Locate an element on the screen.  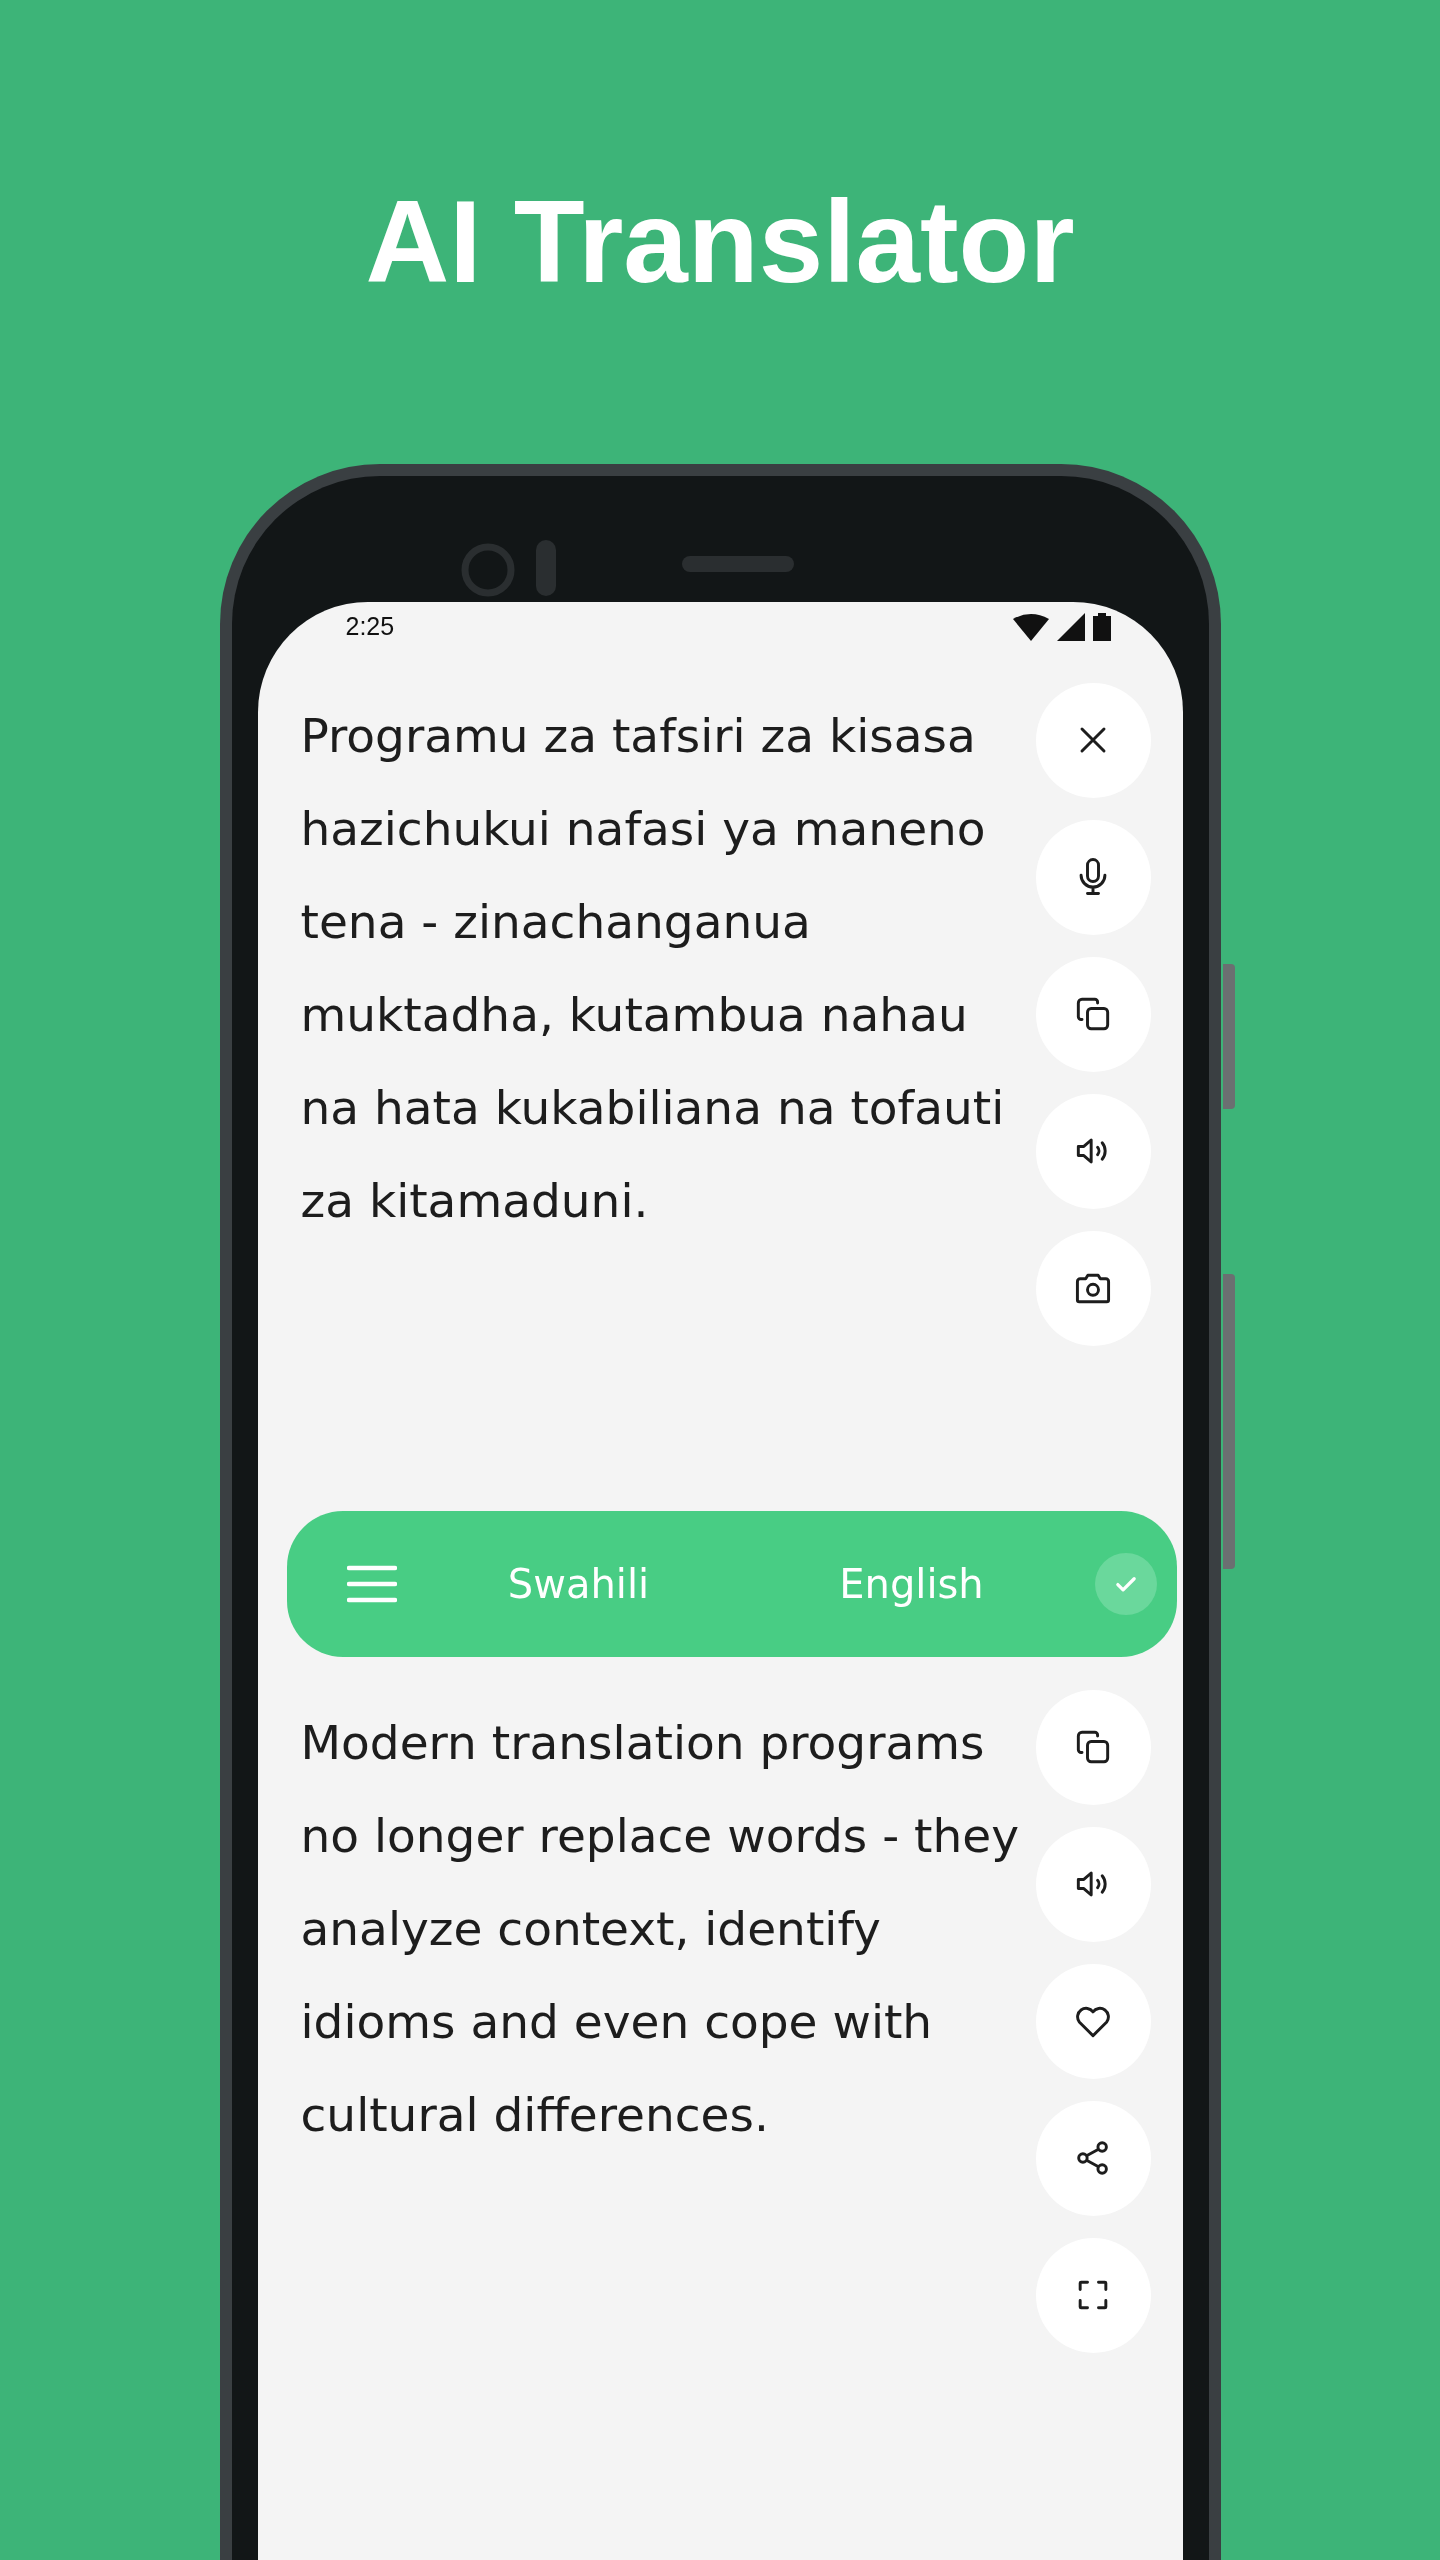
translation-text: Modern translation programs no longer replace words - they analyze context, identify idioms and even cope with cultural differences. is located at coordinates (660, 1928).